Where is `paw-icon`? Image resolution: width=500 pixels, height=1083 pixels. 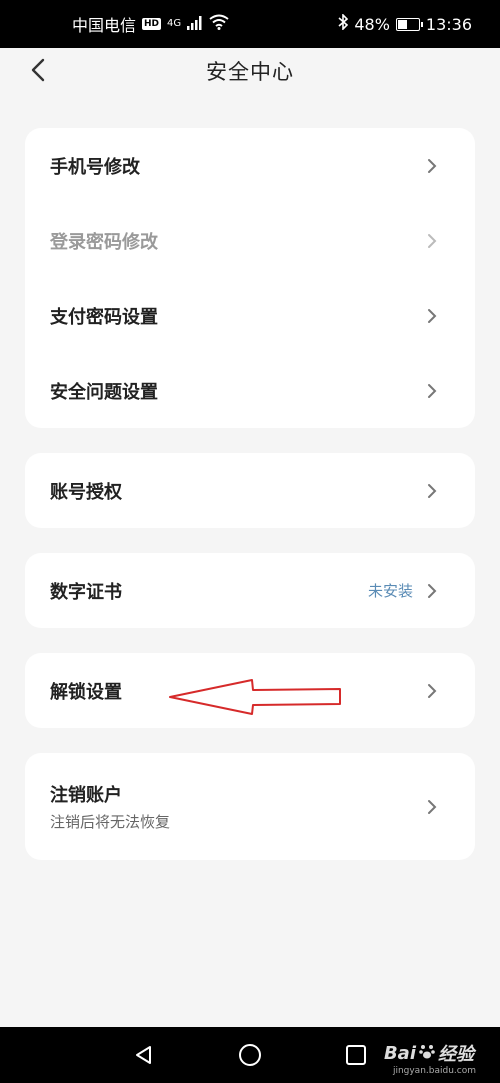 paw-icon is located at coordinates (427, 1053).